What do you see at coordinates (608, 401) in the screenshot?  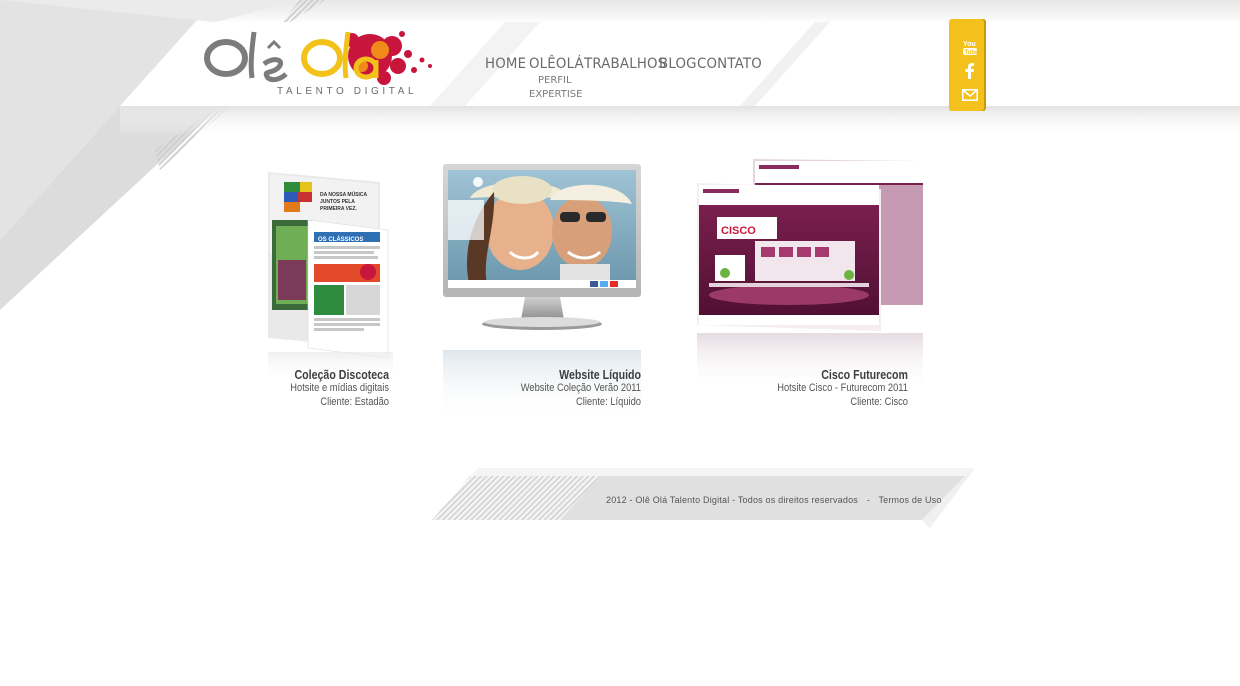 I see `caption-client: Cliente: Líquido` at bounding box center [608, 401].